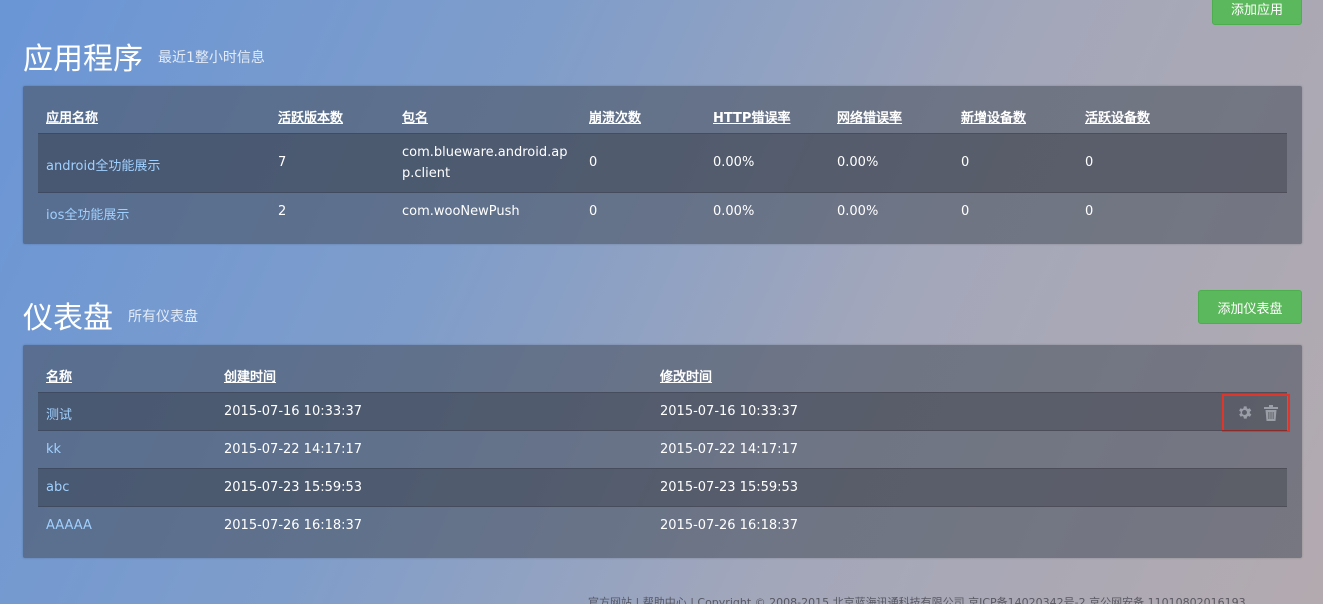 The image size is (1323, 604). I want to click on col-header-network-error: 网络错误率, so click(869, 116).